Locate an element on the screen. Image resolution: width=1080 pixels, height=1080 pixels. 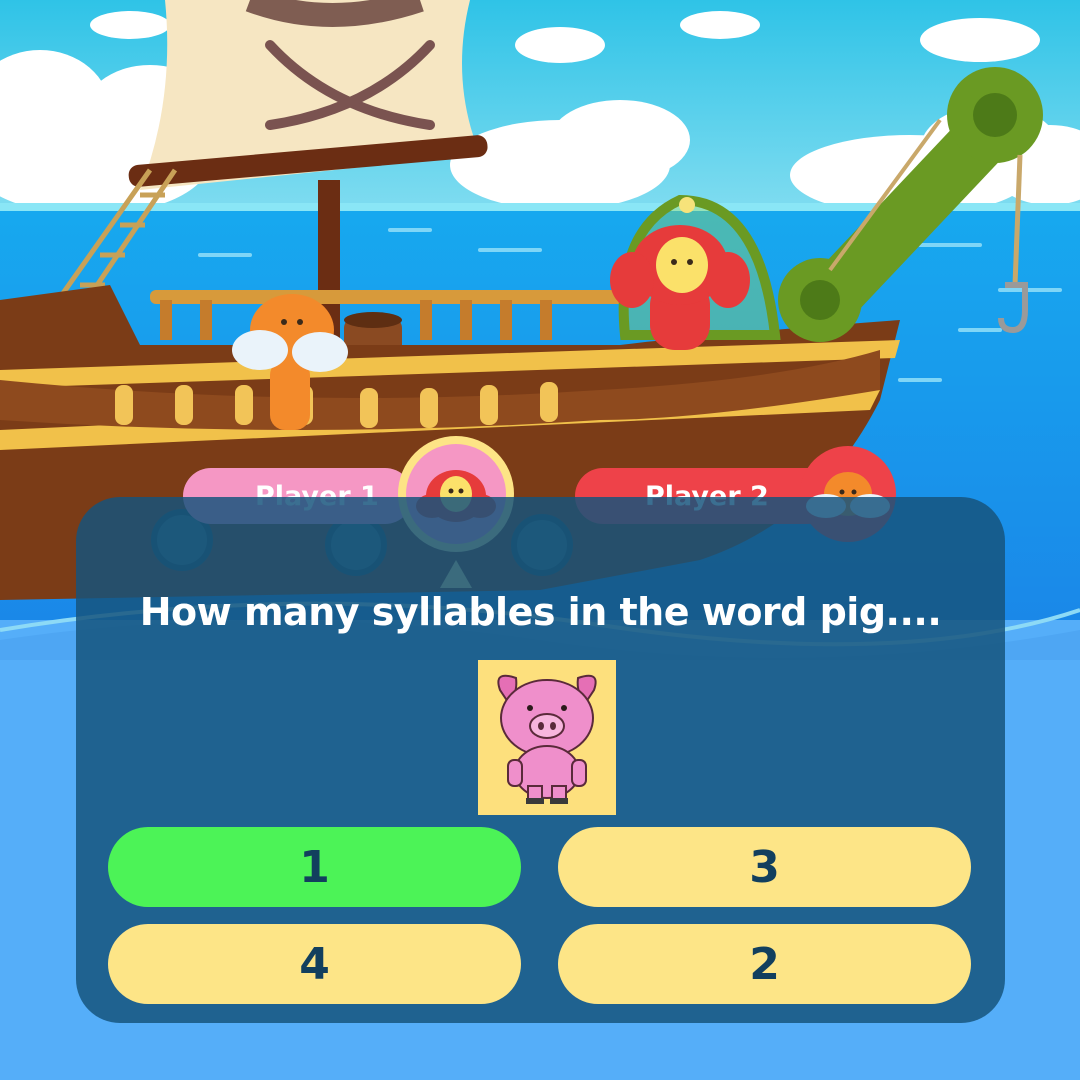
answer-button-4: 4 is located at coordinates (314, 964).